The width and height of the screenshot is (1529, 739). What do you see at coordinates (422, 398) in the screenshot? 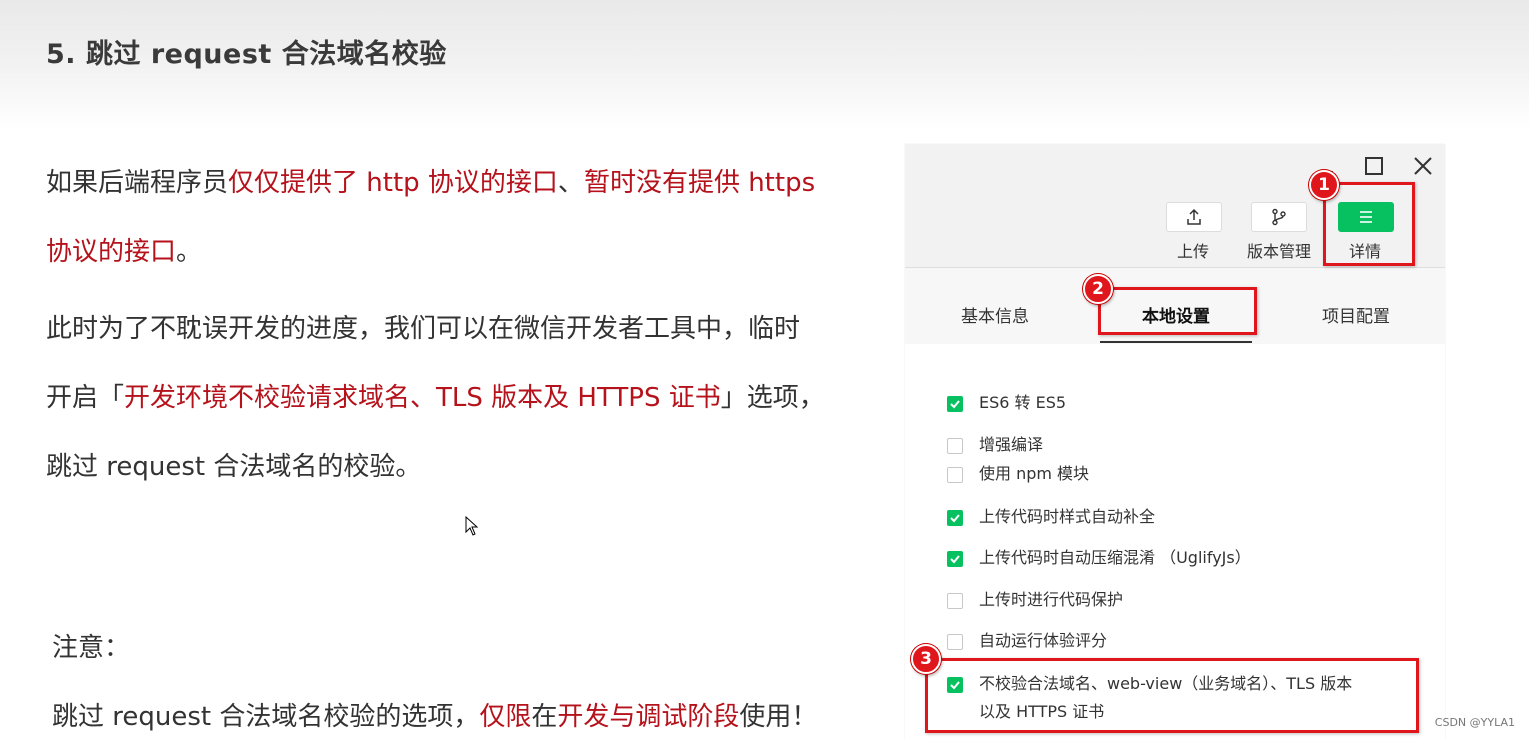
I see `highlight-text: 开发环境不校验请求域名、TLS 版本及 HTTPS 证书` at bounding box center [422, 398].